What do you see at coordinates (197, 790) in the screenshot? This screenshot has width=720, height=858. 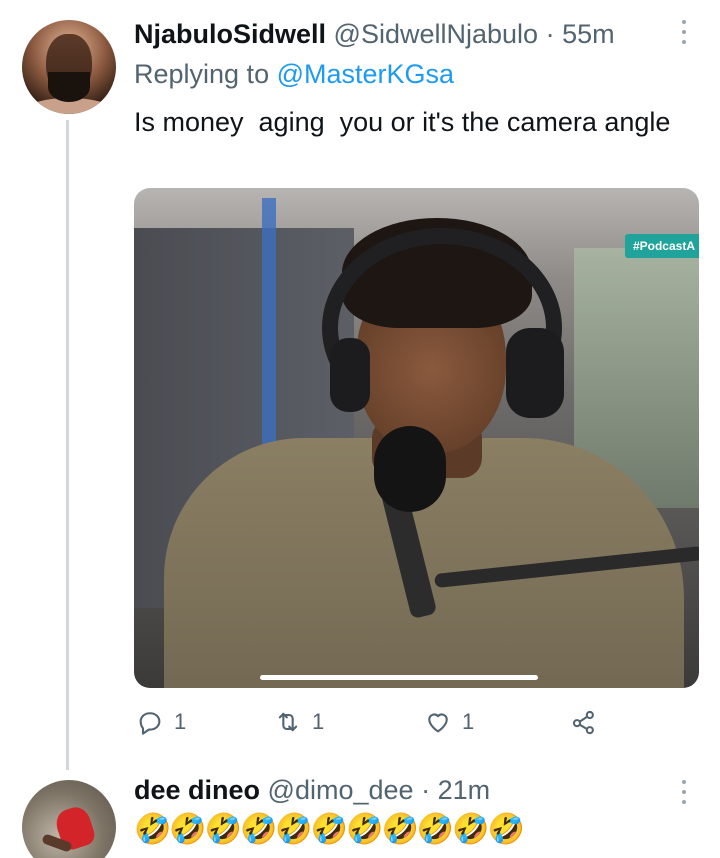 I see `reply-author-name: dee dineo` at bounding box center [197, 790].